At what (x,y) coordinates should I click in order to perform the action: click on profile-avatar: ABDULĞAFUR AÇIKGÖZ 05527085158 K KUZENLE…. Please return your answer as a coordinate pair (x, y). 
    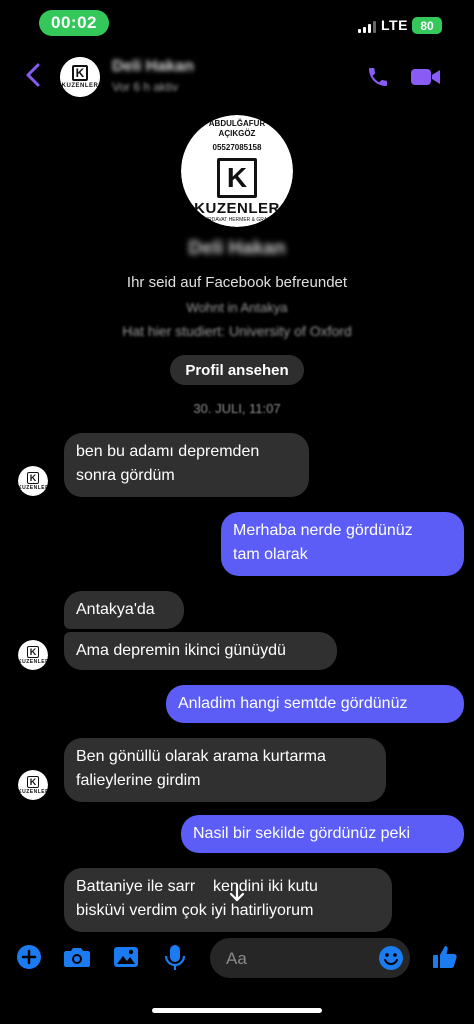
    Looking at the image, I should click on (237, 171).